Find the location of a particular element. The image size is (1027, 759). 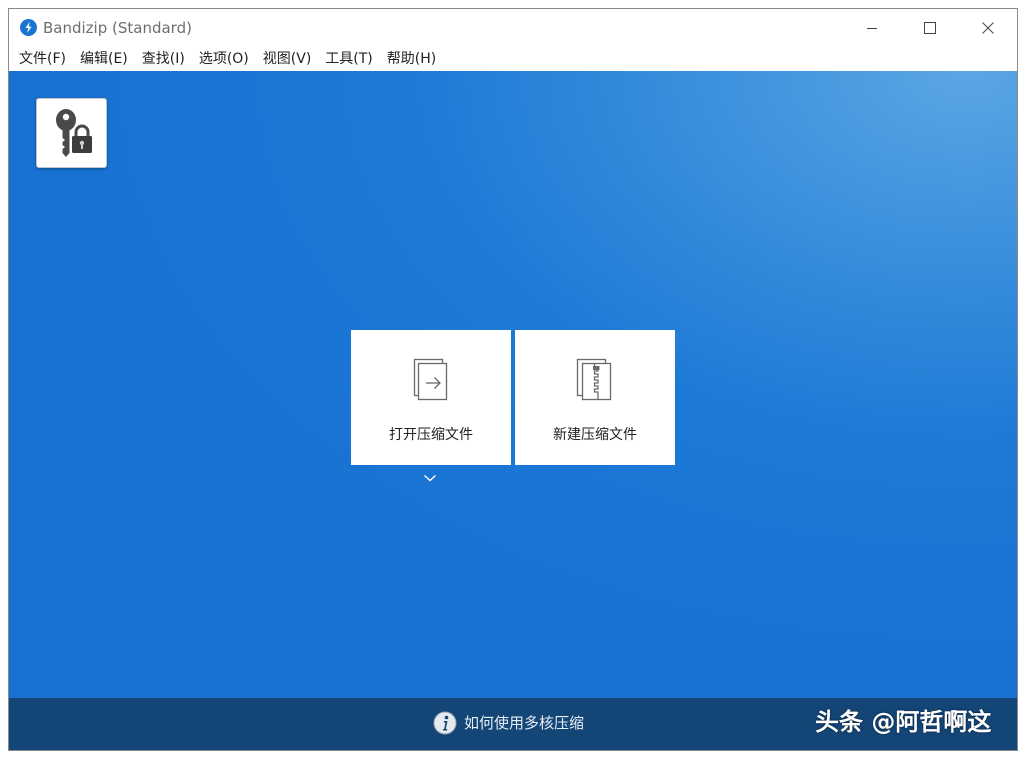

close-button is located at coordinates (988, 28).